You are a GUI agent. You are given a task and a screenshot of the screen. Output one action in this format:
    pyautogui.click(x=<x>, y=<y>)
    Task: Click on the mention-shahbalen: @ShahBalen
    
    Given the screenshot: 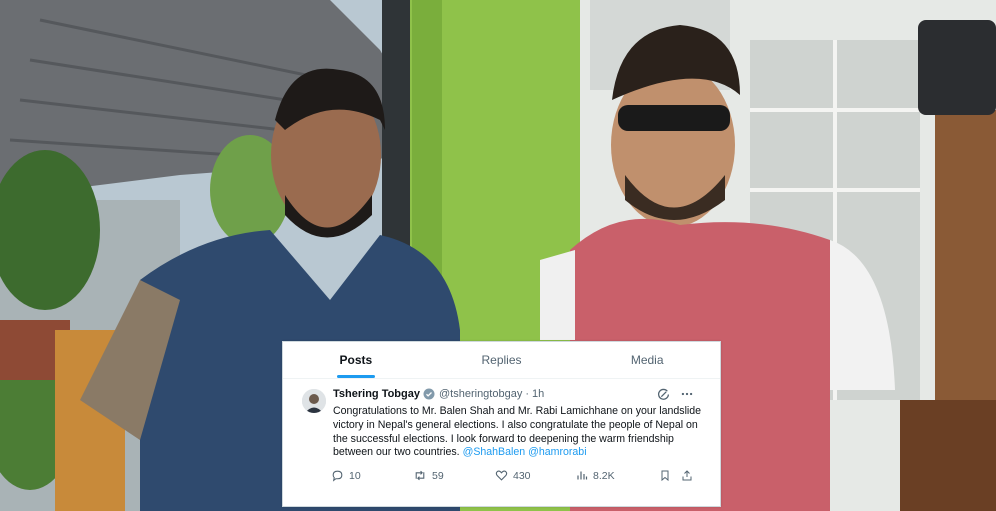 What is the action you would take?
    pyautogui.click(x=494, y=452)
    